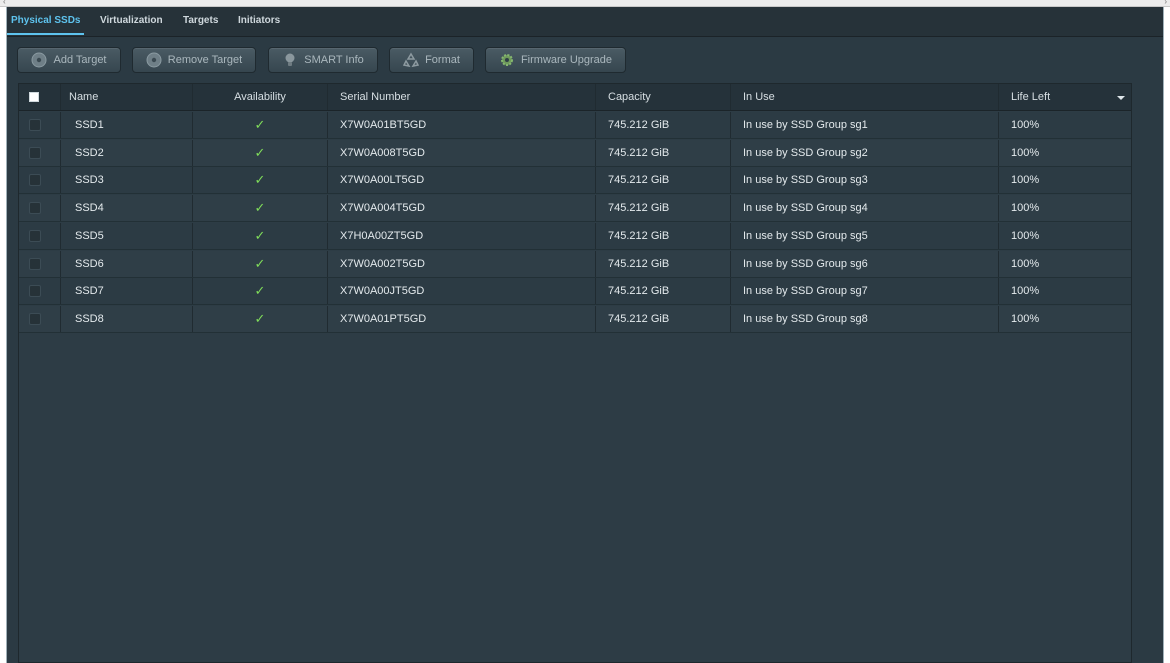 The image size is (1170, 663). What do you see at coordinates (200, 22) in the screenshot?
I see `tab-targets: Targets` at bounding box center [200, 22].